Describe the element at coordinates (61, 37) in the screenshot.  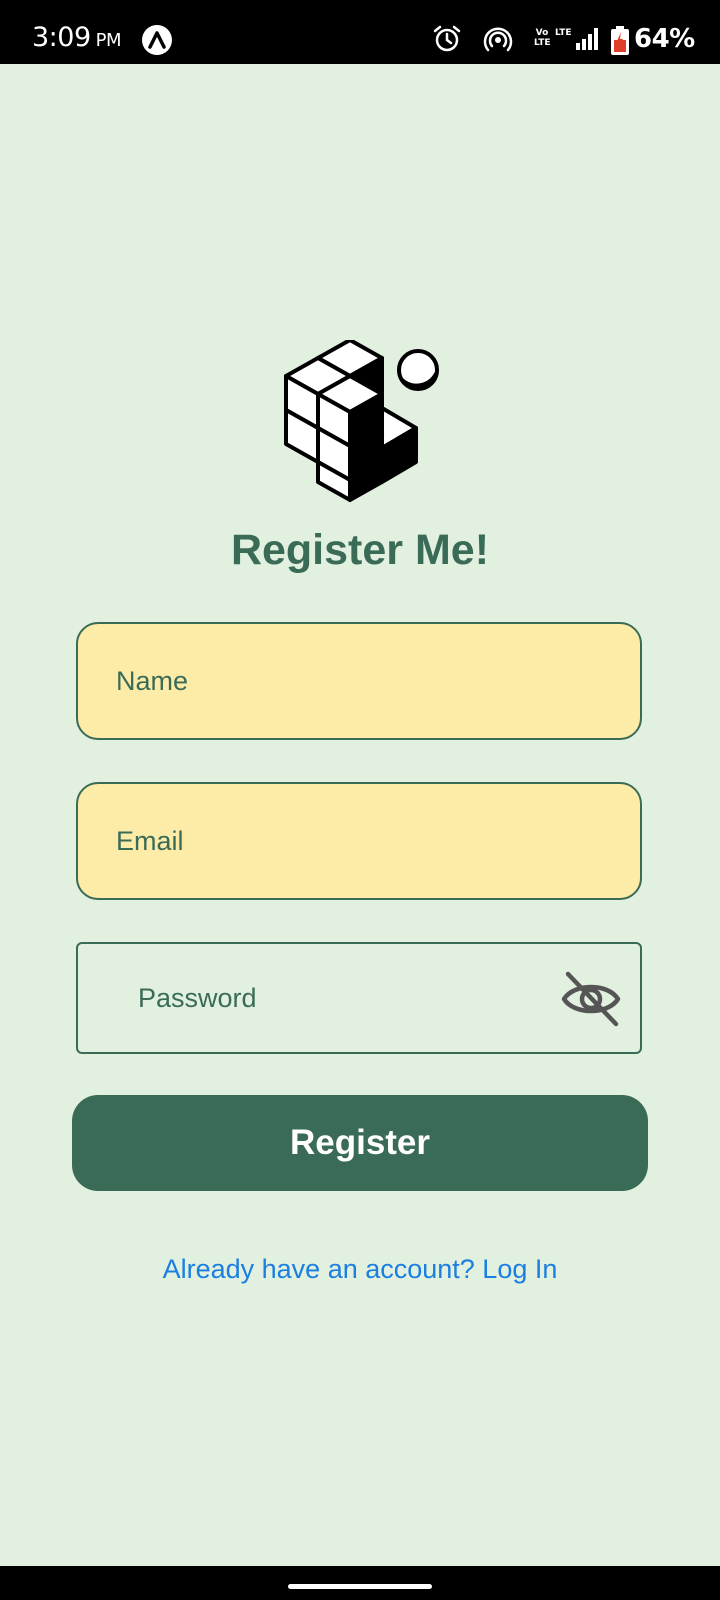
I see `status-time-value: 3:09` at that location.